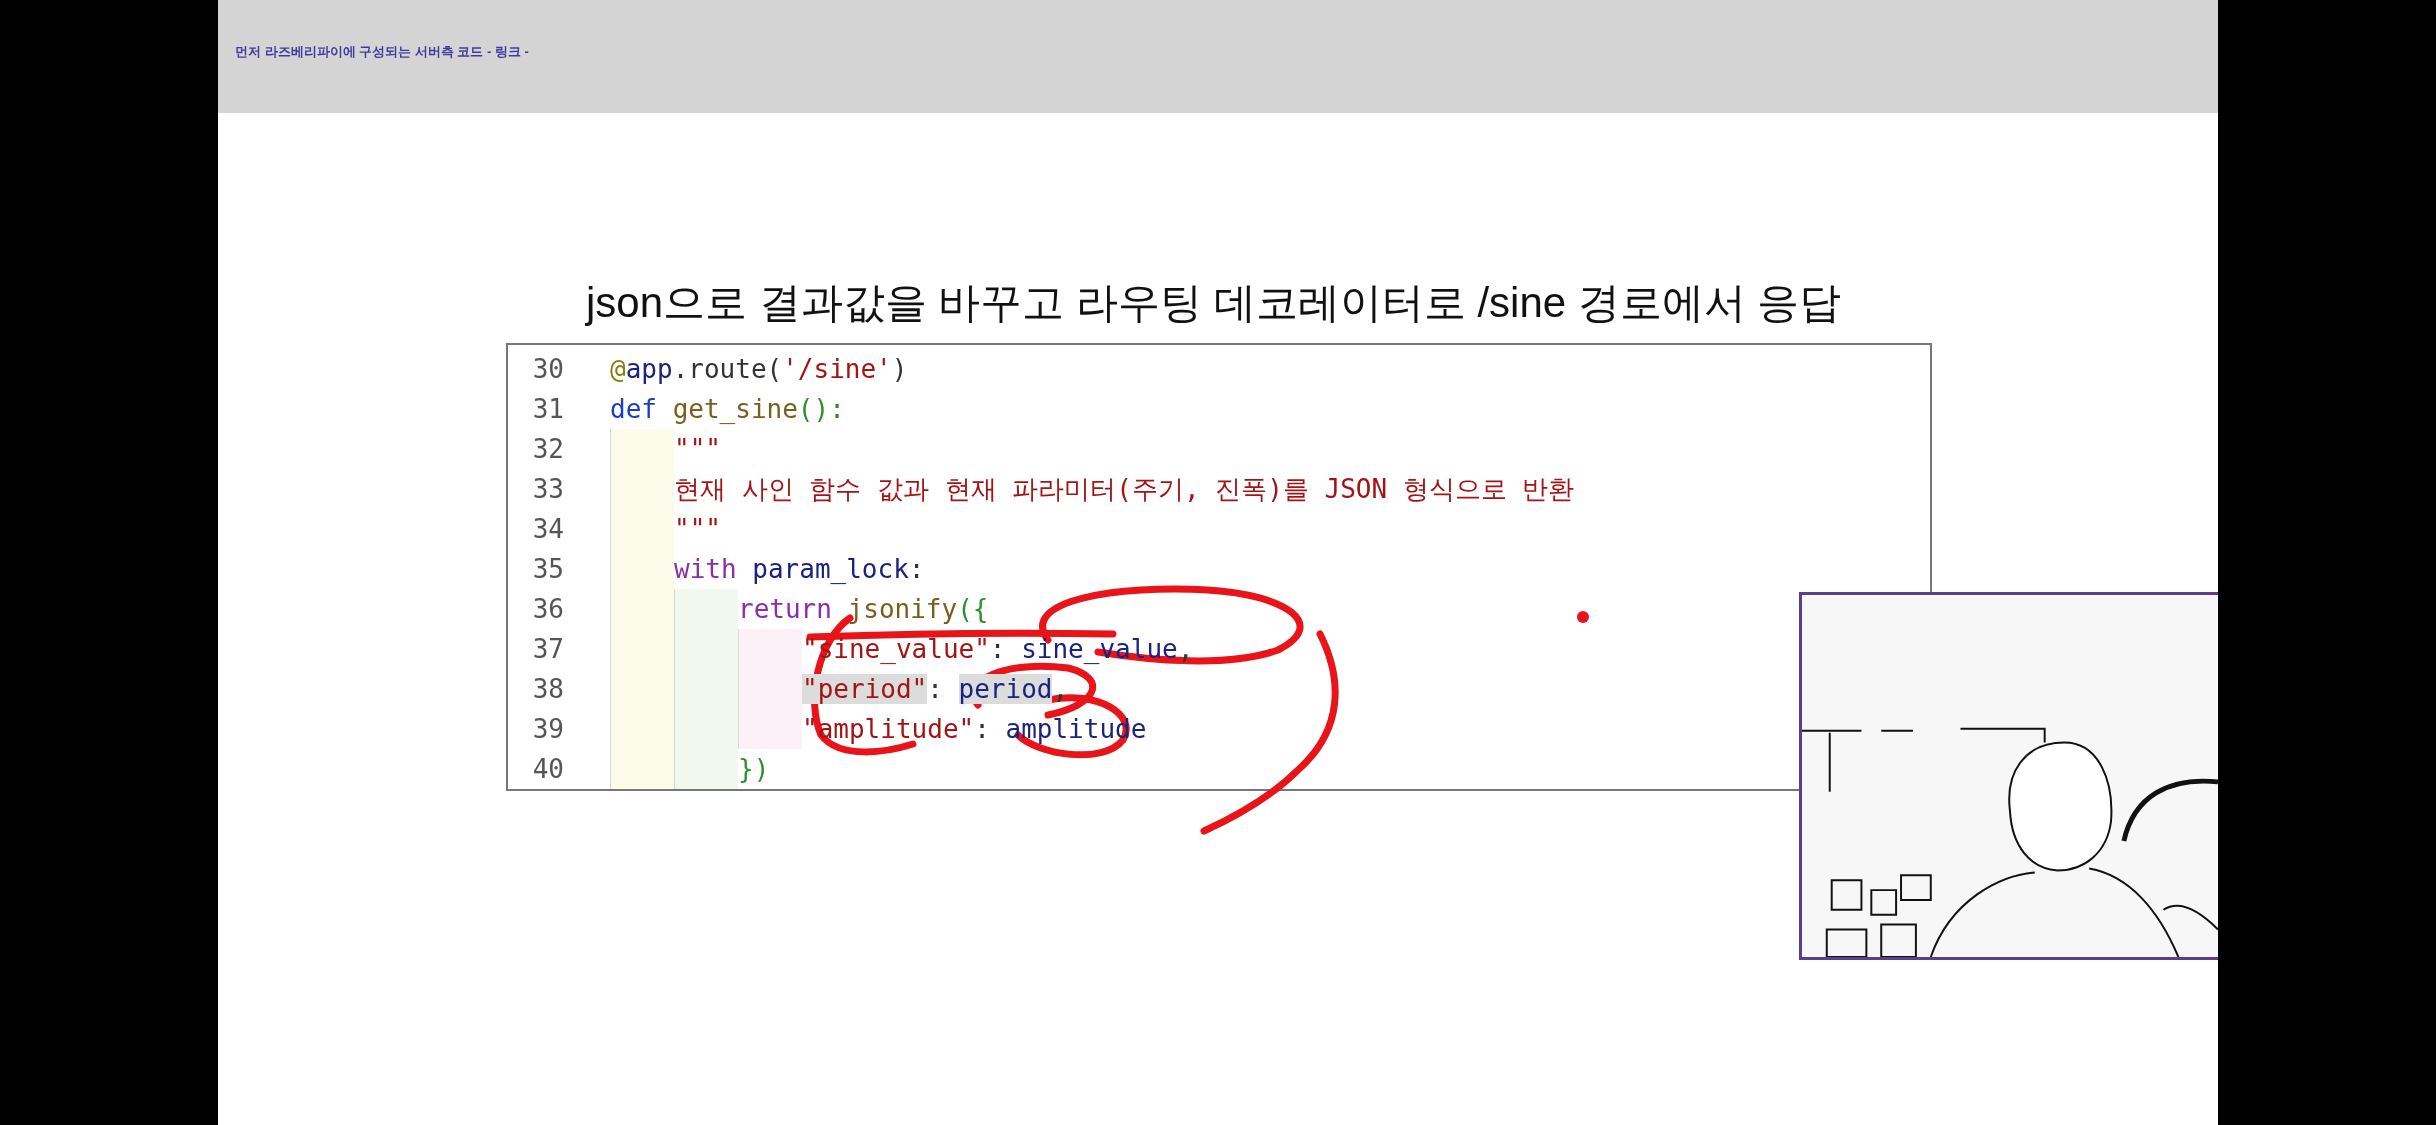 This screenshot has height=1125, width=2436. I want to click on line-number: 37, so click(547, 649).